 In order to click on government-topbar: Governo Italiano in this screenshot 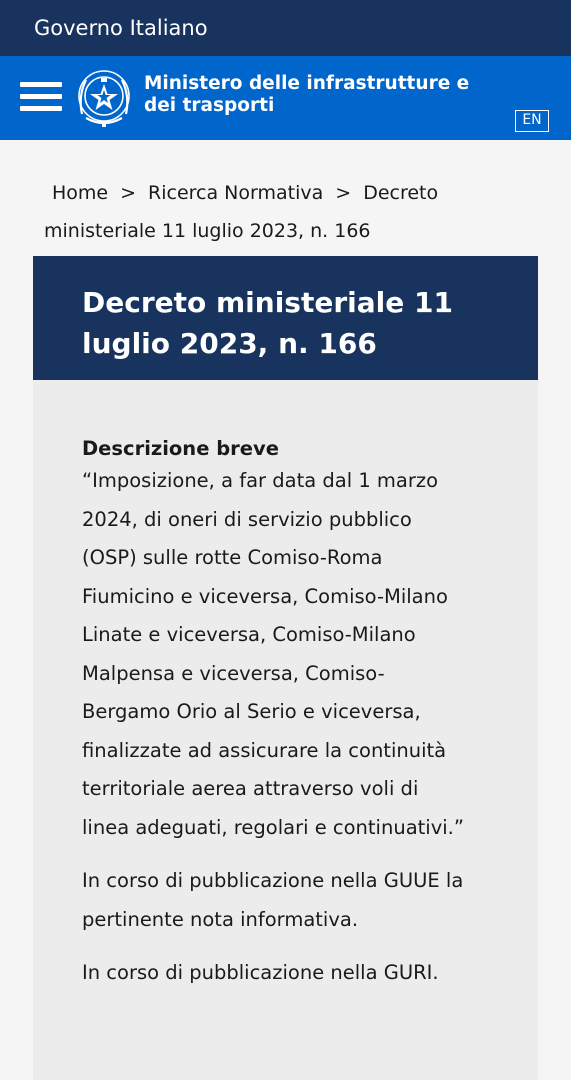, I will do `click(285, 28)`.